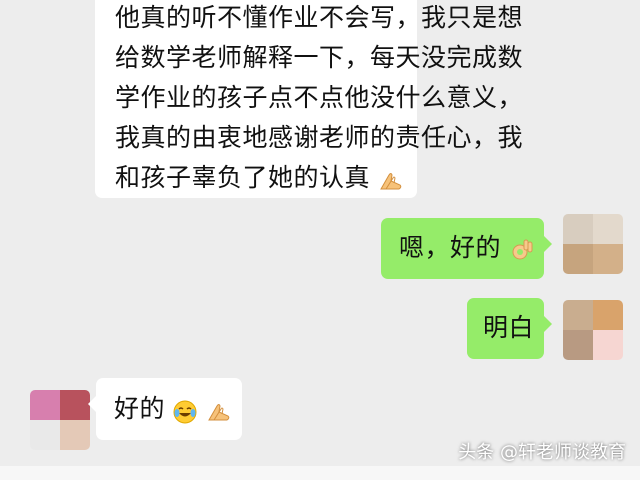 The width and height of the screenshot is (640, 480). I want to click on message-line-4: 我真的由衷地感谢老师的责任心，我, so click(319, 137).